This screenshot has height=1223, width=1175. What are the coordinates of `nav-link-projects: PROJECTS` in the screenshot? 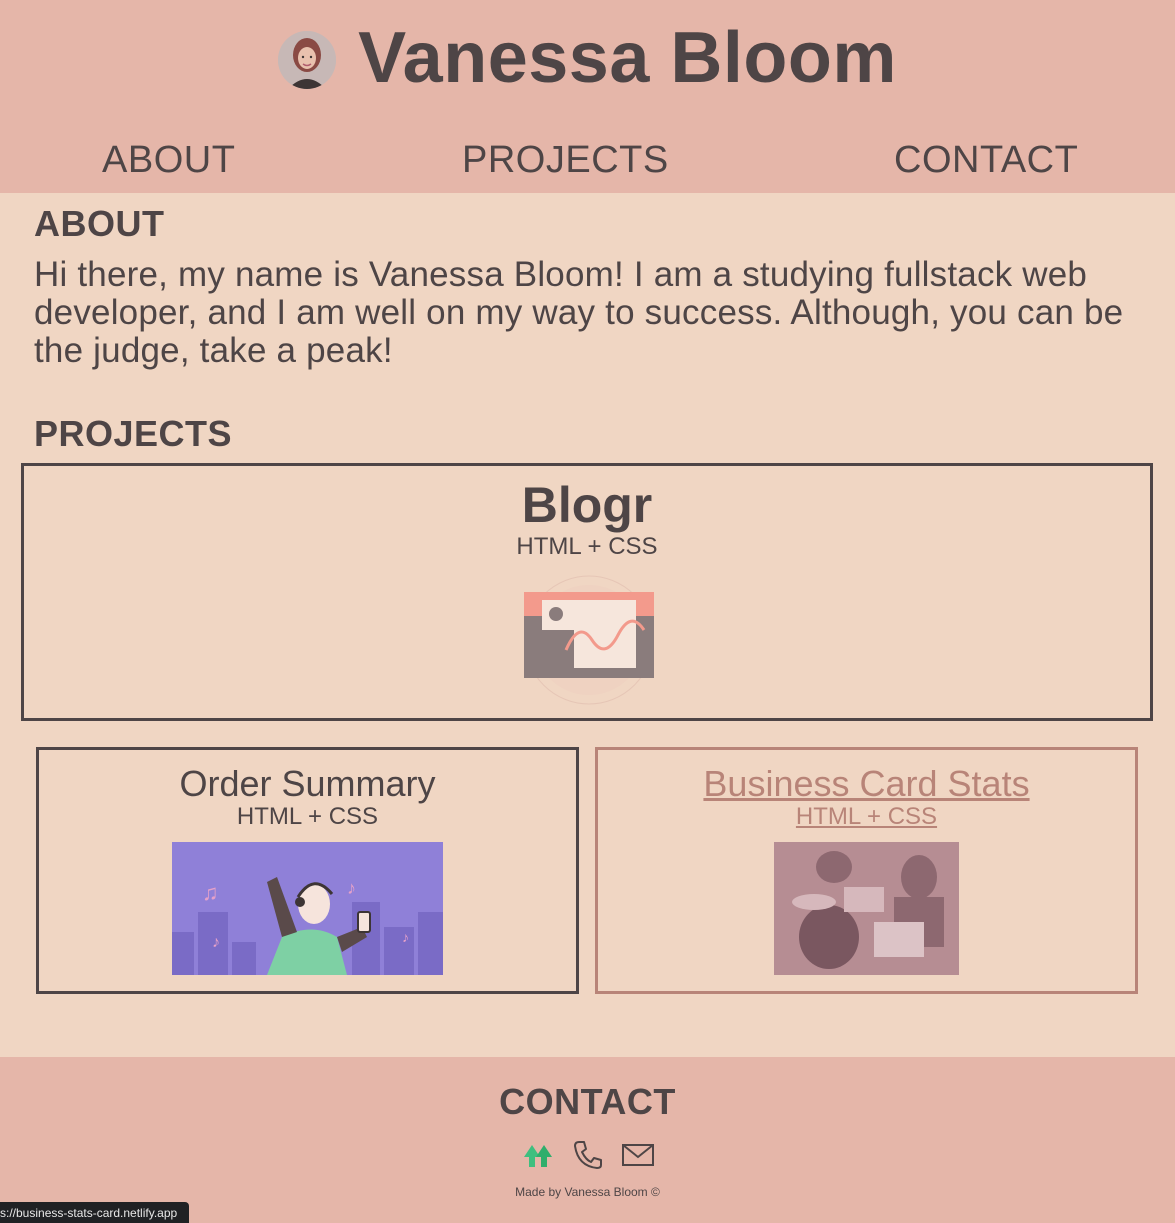 It's located at (565, 160).